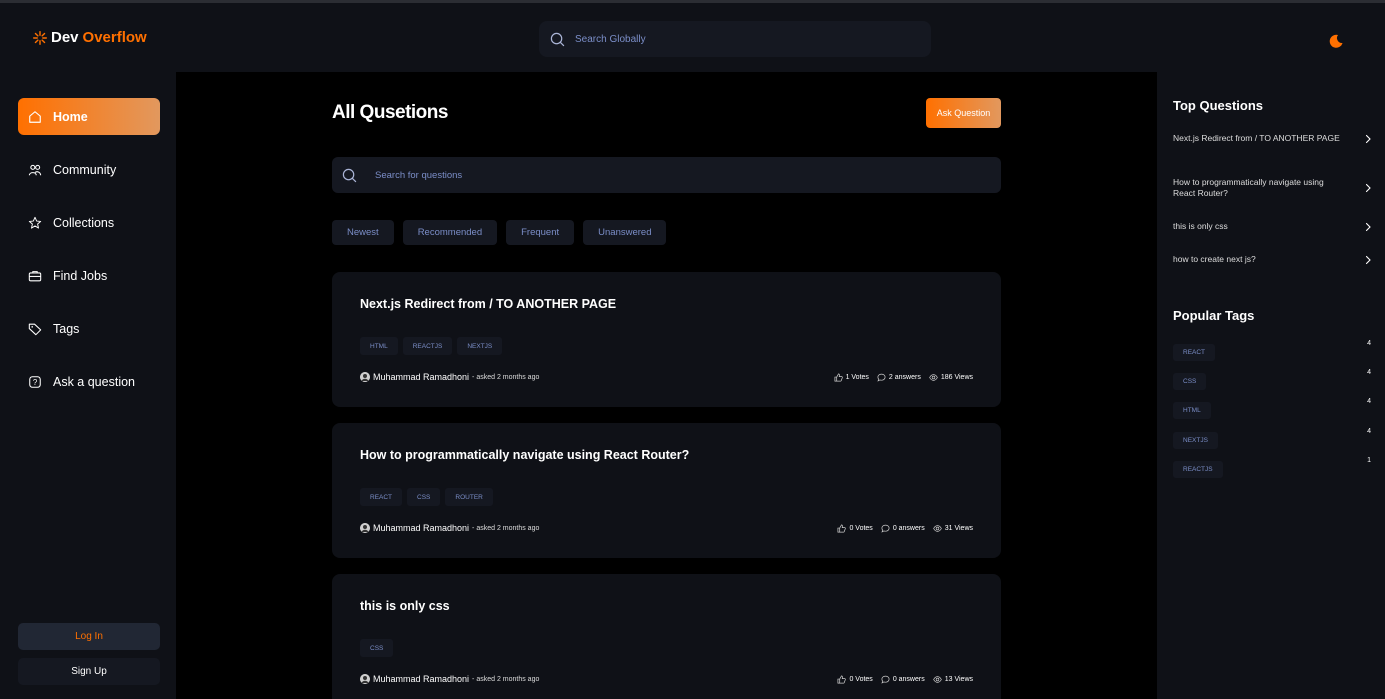 This screenshot has height=699, width=1385. What do you see at coordinates (85, 169) in the screenshot?
I see `sidebar-item-label: Community` at bounding box center [85, 169].